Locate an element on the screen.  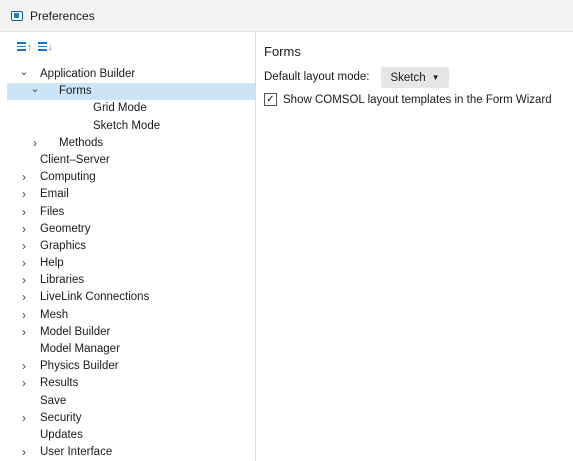
tree-item-label: Physics Builder is located at coordinates (79, 366).